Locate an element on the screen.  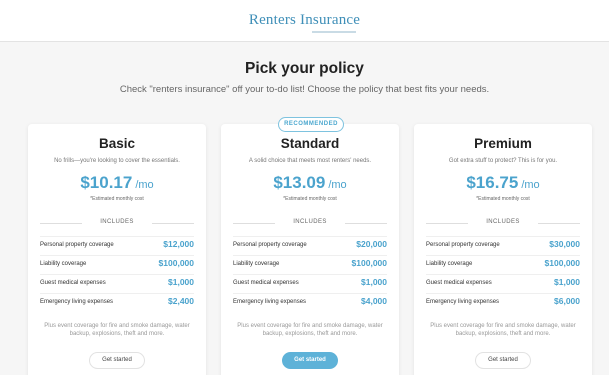
top-bar: Renters Insurance is located at coordinates (304, 21).